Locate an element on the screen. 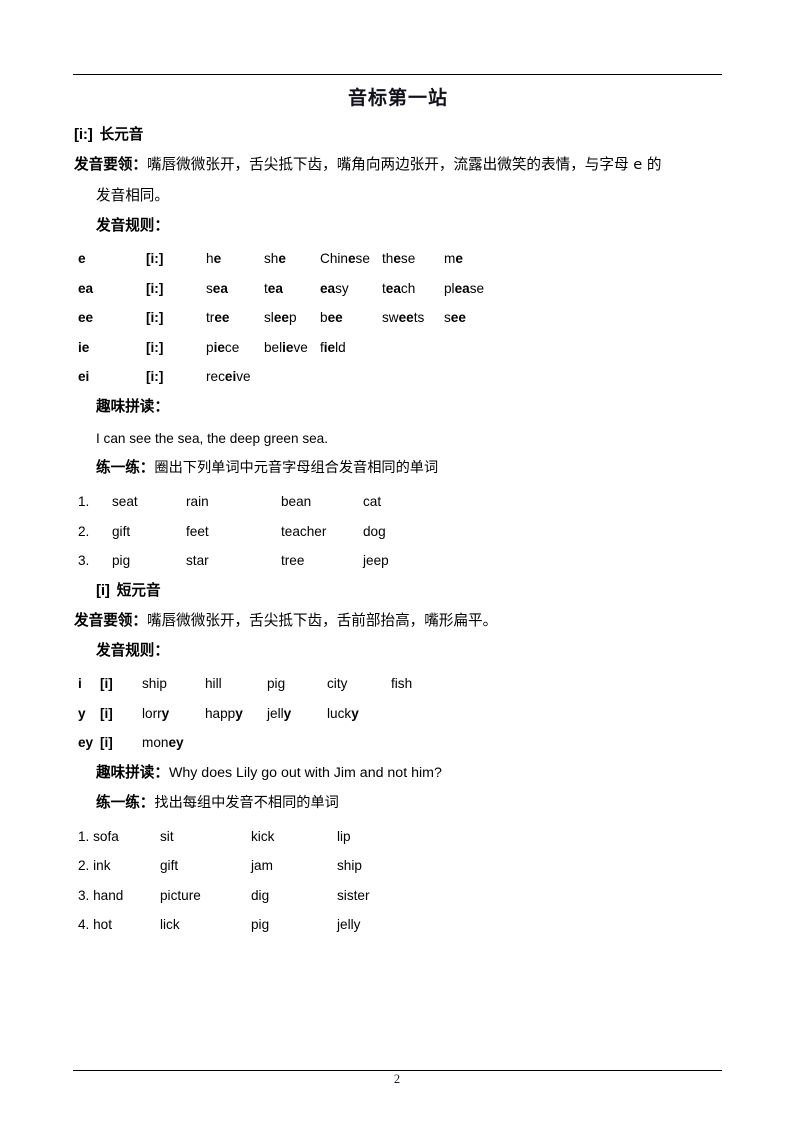 The image size is (794, 1123). table-row: 3. pig star tree jeep is located at coordinates (233, 561).